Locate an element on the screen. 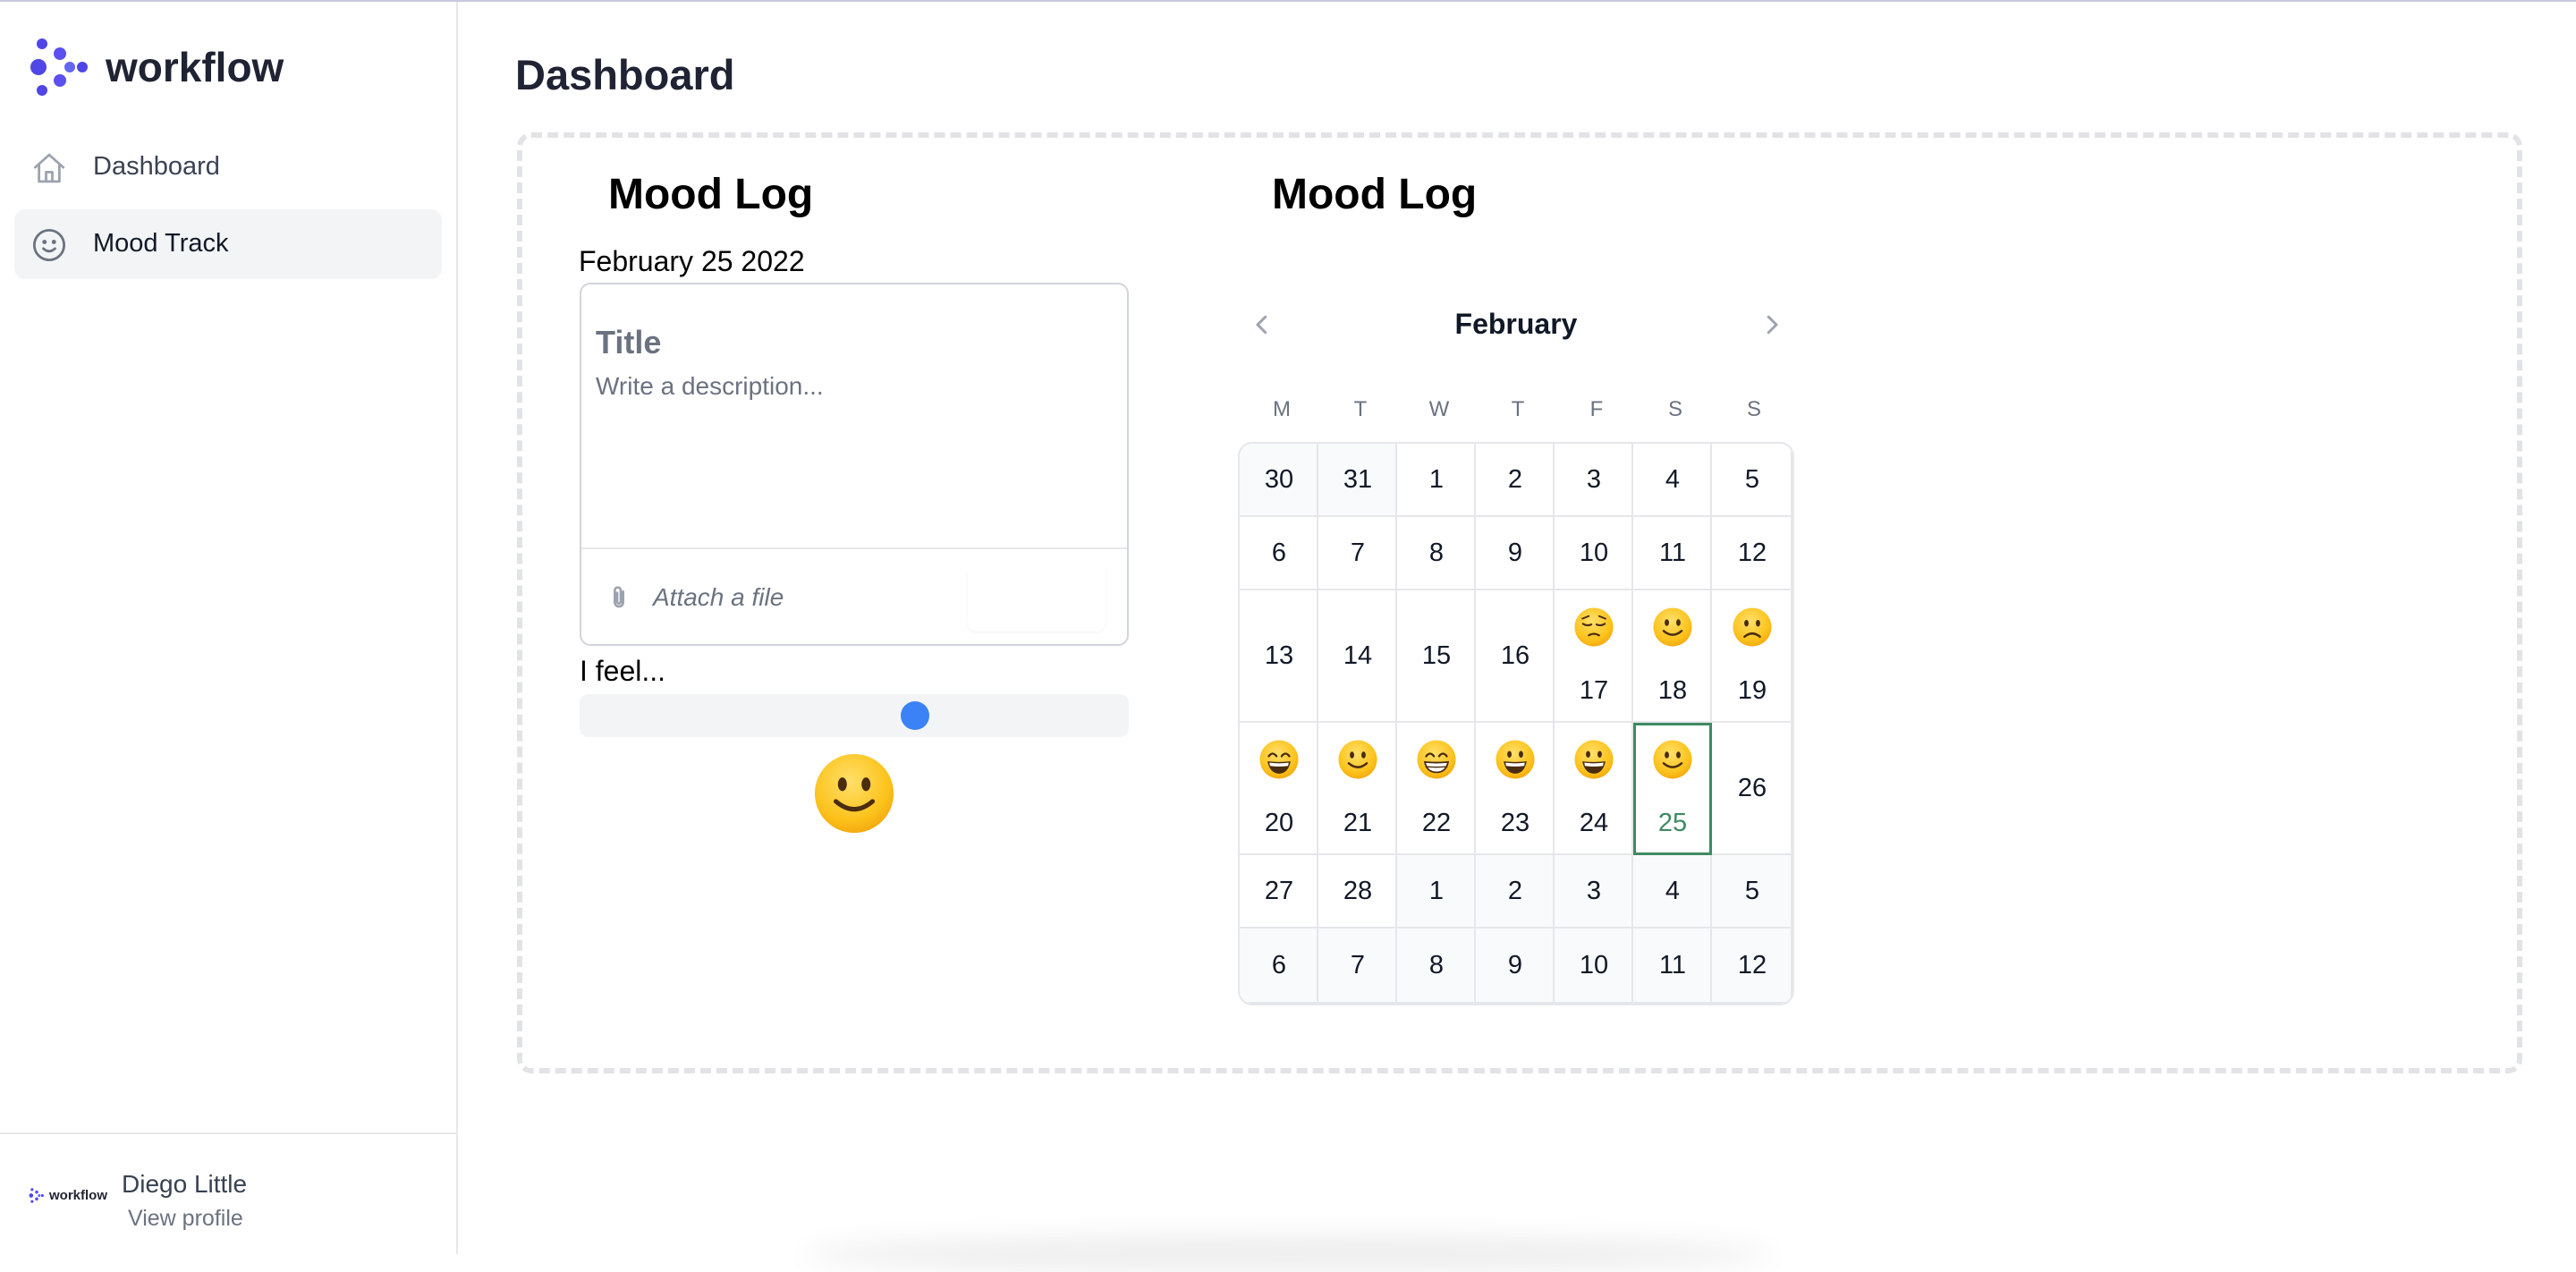  calendar-day-number: 19 is located at coordinates (1752, 690).